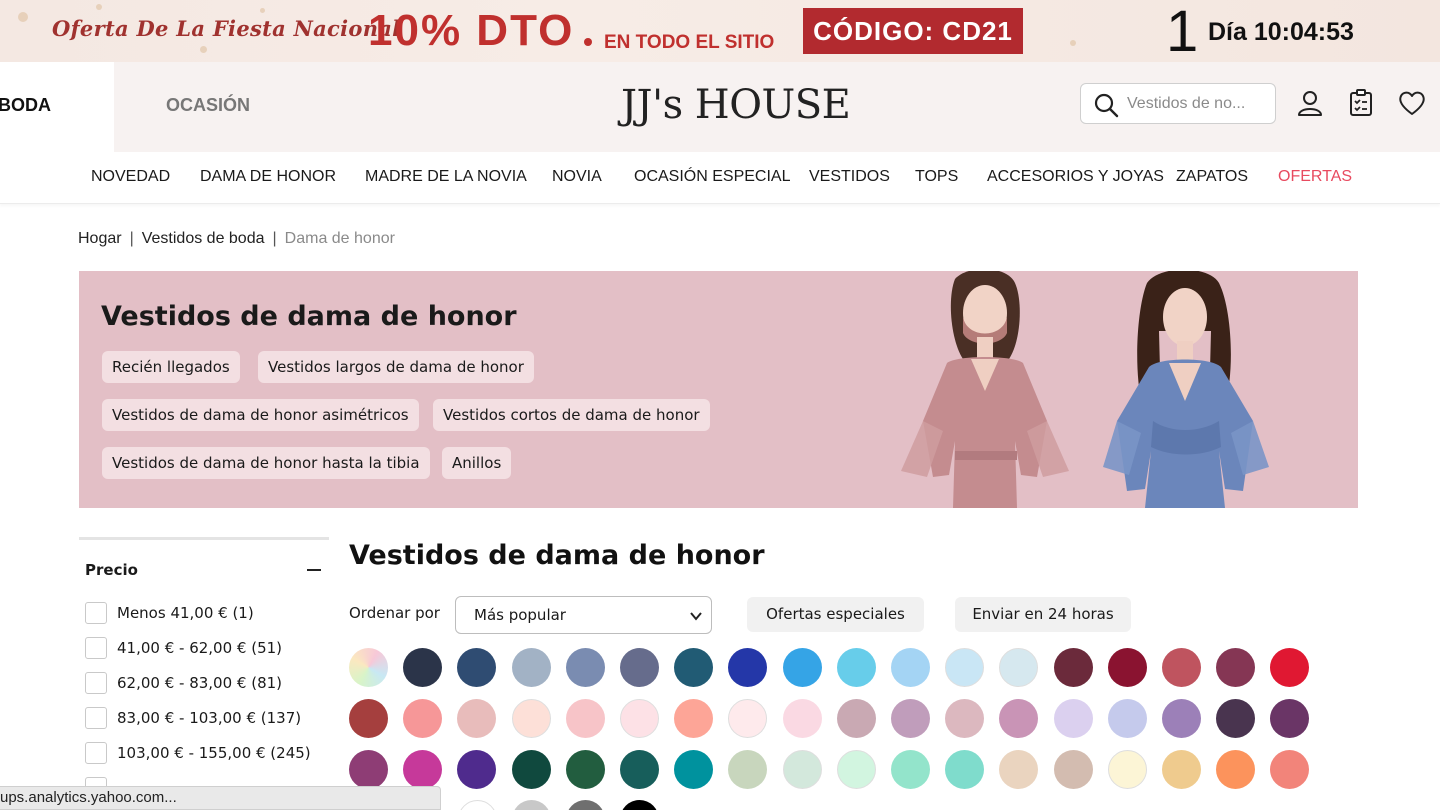 The height and width of the screenshot is (810, 1440). What do you see at coordinates (1361, 103) in the screenshot?
I see `orders-clipboard-icon` at bounding box center [1361, 103].